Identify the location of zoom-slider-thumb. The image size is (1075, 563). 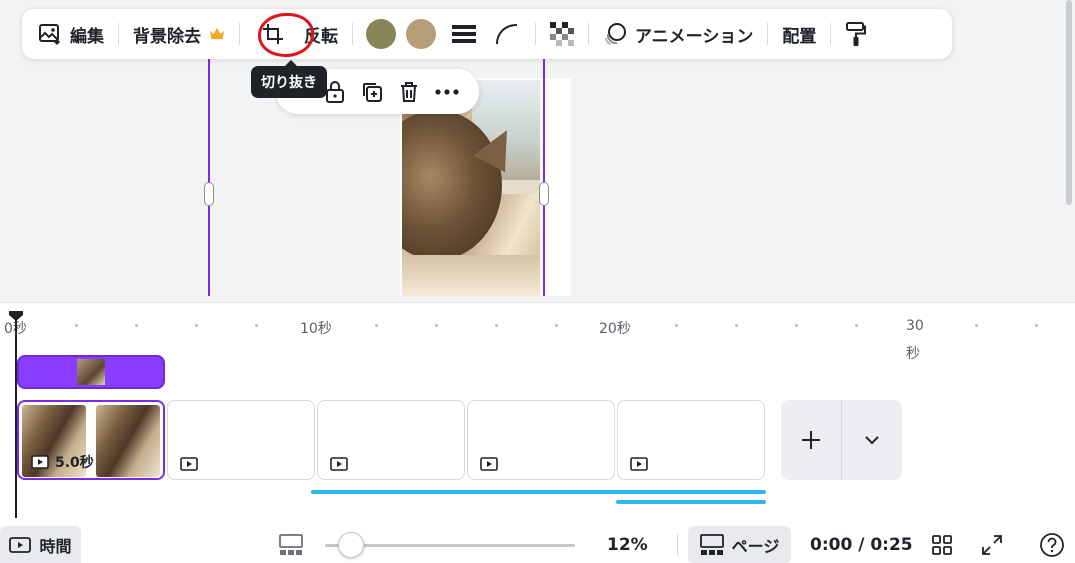
(351, 545).